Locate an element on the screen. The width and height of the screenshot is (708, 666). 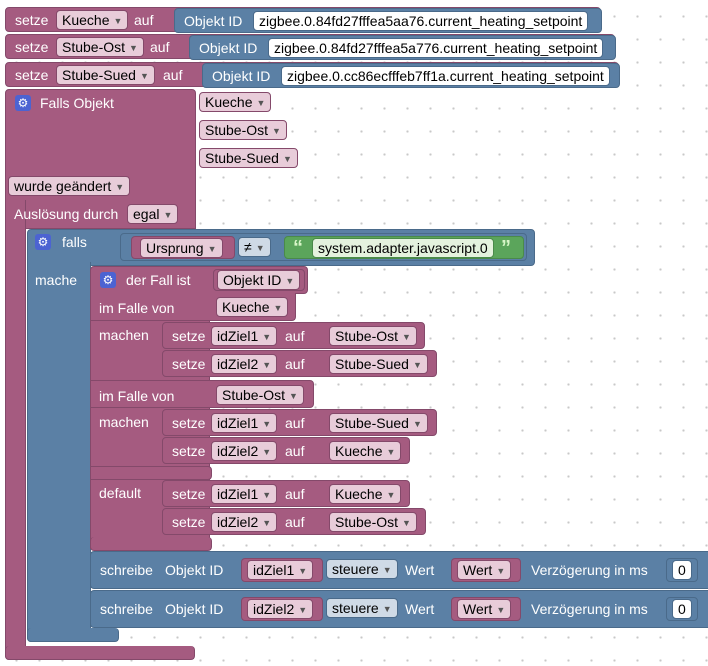
text-block: “ system.adapter.javascript.0 ” is located at coordinates (404, 247).